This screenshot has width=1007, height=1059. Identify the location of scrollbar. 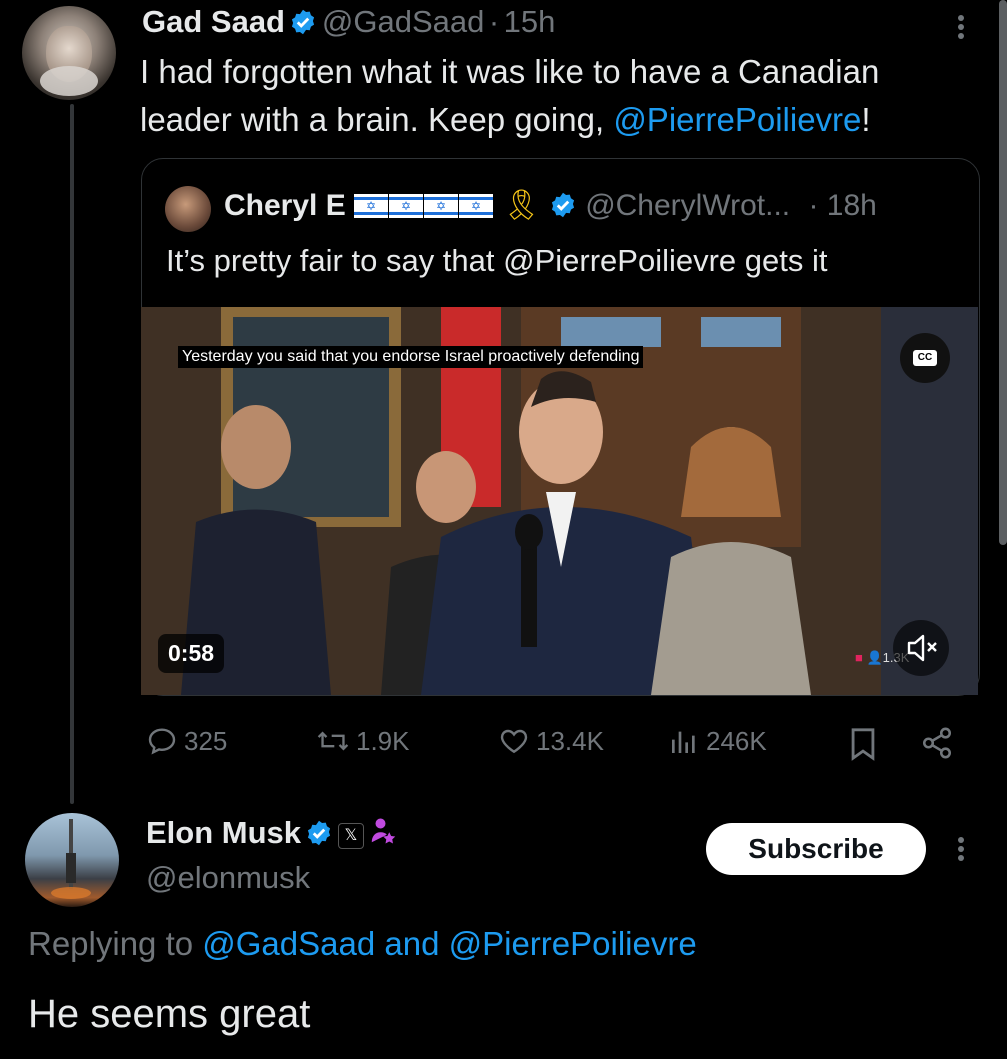
(1003, 272).